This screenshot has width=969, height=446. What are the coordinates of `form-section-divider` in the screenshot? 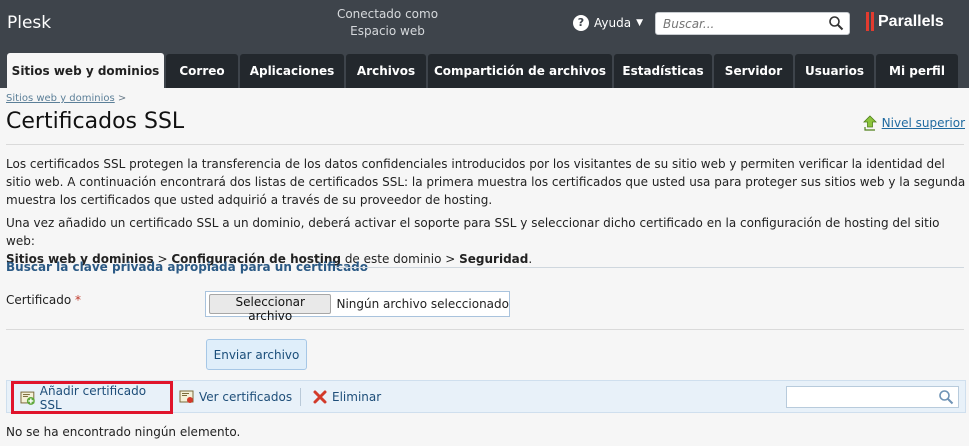 It's located at (649, 267).